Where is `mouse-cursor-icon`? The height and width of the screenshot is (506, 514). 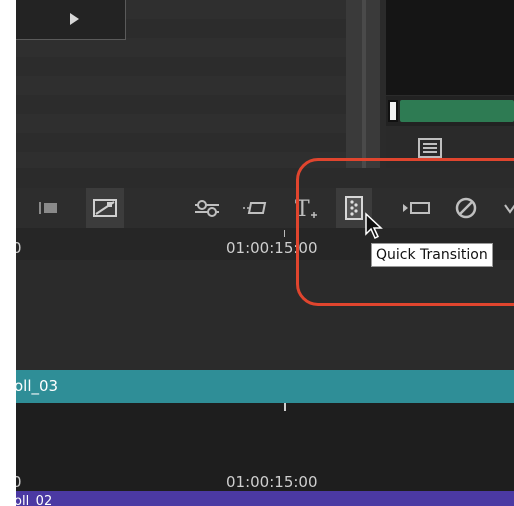
mouse-cursor-icon is located at coordinates (374, 226).